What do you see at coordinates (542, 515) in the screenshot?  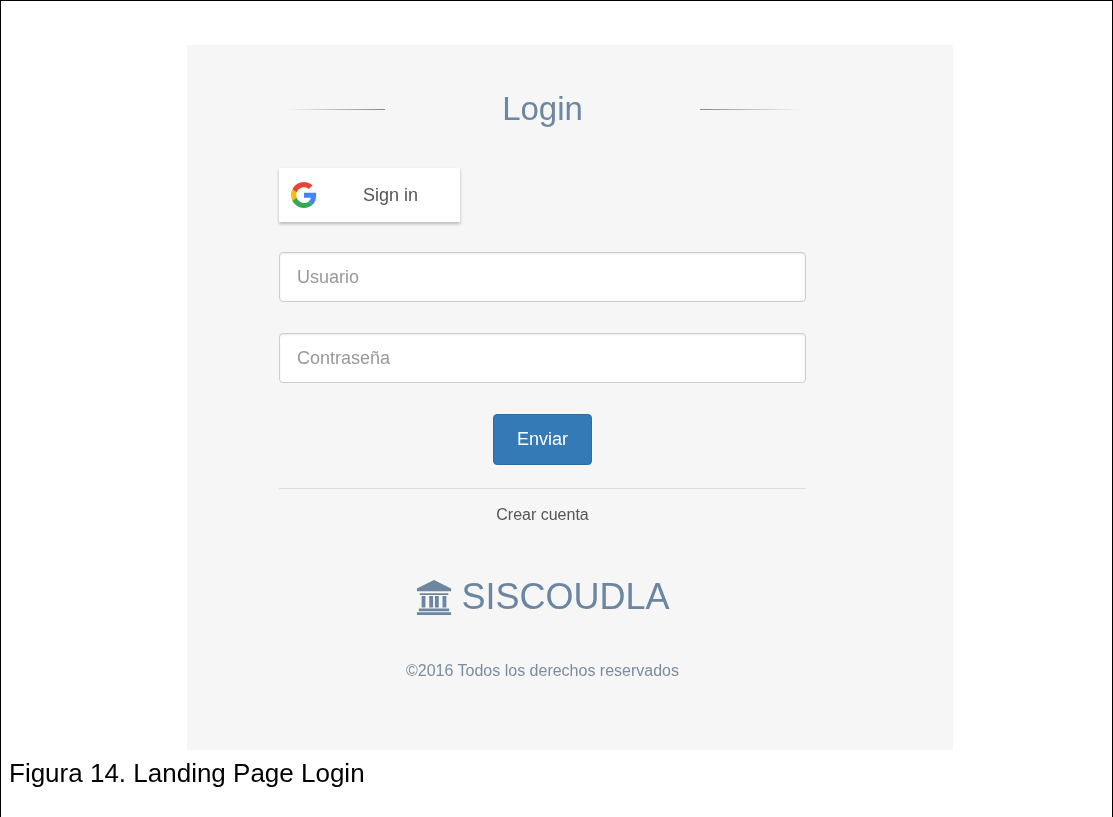 I see `create-account-link: Crear cuenta` at bounding box center [542, 515].